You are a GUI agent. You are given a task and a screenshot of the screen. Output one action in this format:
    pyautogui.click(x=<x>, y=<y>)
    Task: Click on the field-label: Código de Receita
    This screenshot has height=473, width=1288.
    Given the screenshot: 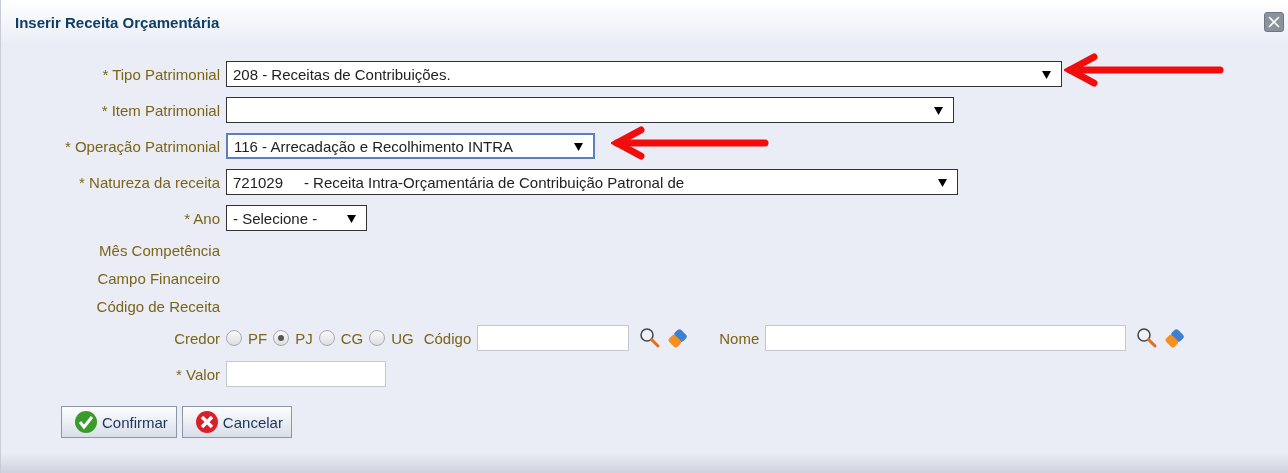 What is the action you would take?
    pyautogui.click(x=157, y=306)
    